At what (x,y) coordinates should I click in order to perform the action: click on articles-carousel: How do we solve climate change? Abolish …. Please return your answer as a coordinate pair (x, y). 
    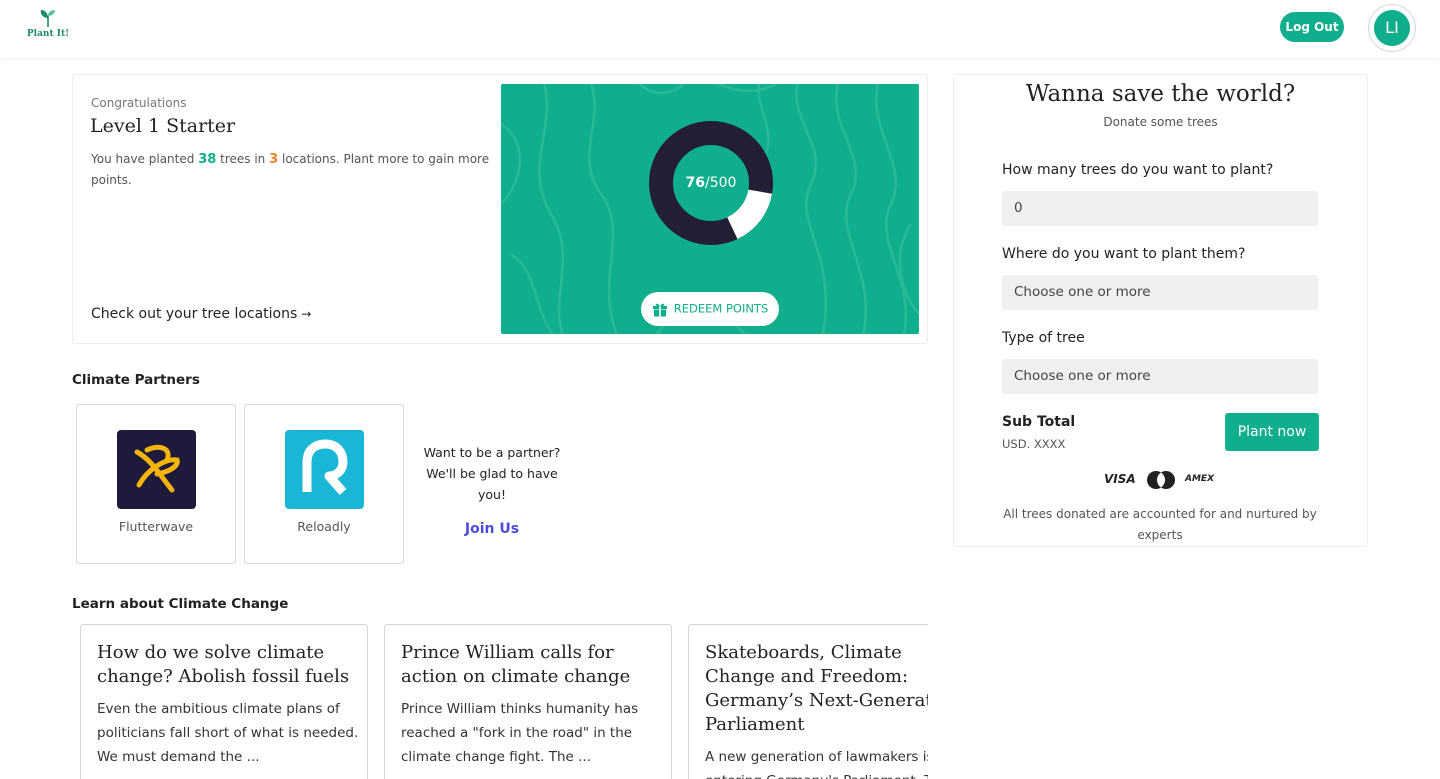
    Looking at the image, I should click on (464, 701).